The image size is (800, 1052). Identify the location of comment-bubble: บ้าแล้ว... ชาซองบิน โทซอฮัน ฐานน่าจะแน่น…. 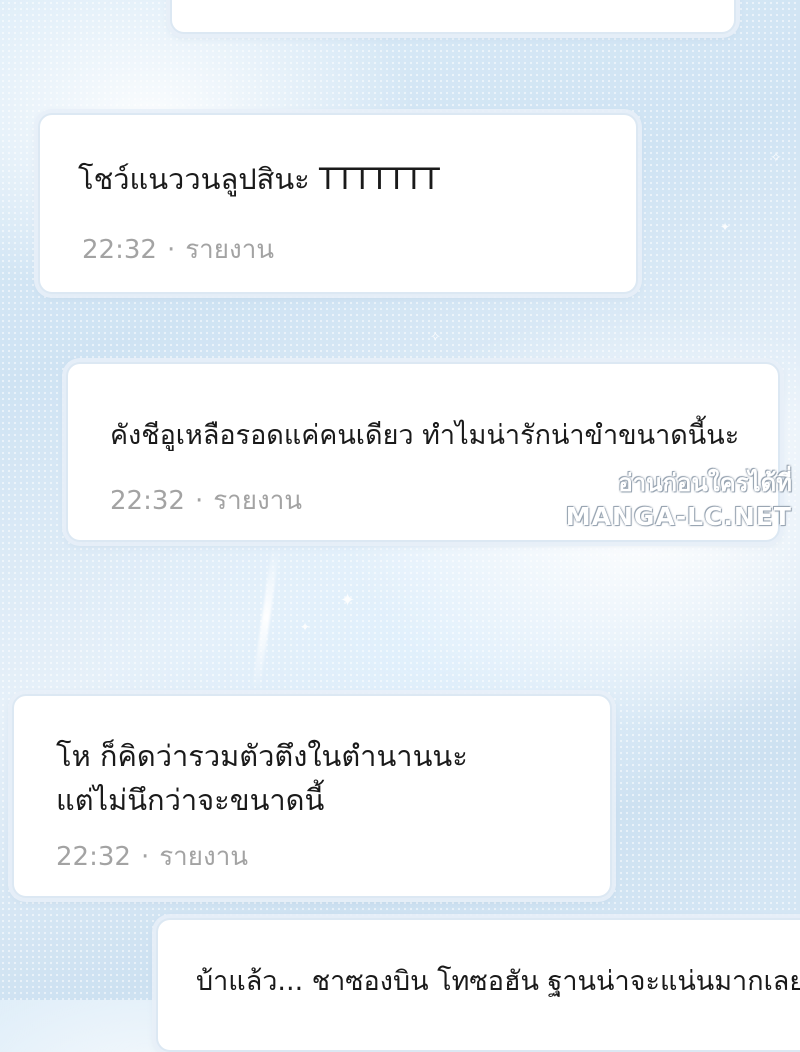
(478, 985).